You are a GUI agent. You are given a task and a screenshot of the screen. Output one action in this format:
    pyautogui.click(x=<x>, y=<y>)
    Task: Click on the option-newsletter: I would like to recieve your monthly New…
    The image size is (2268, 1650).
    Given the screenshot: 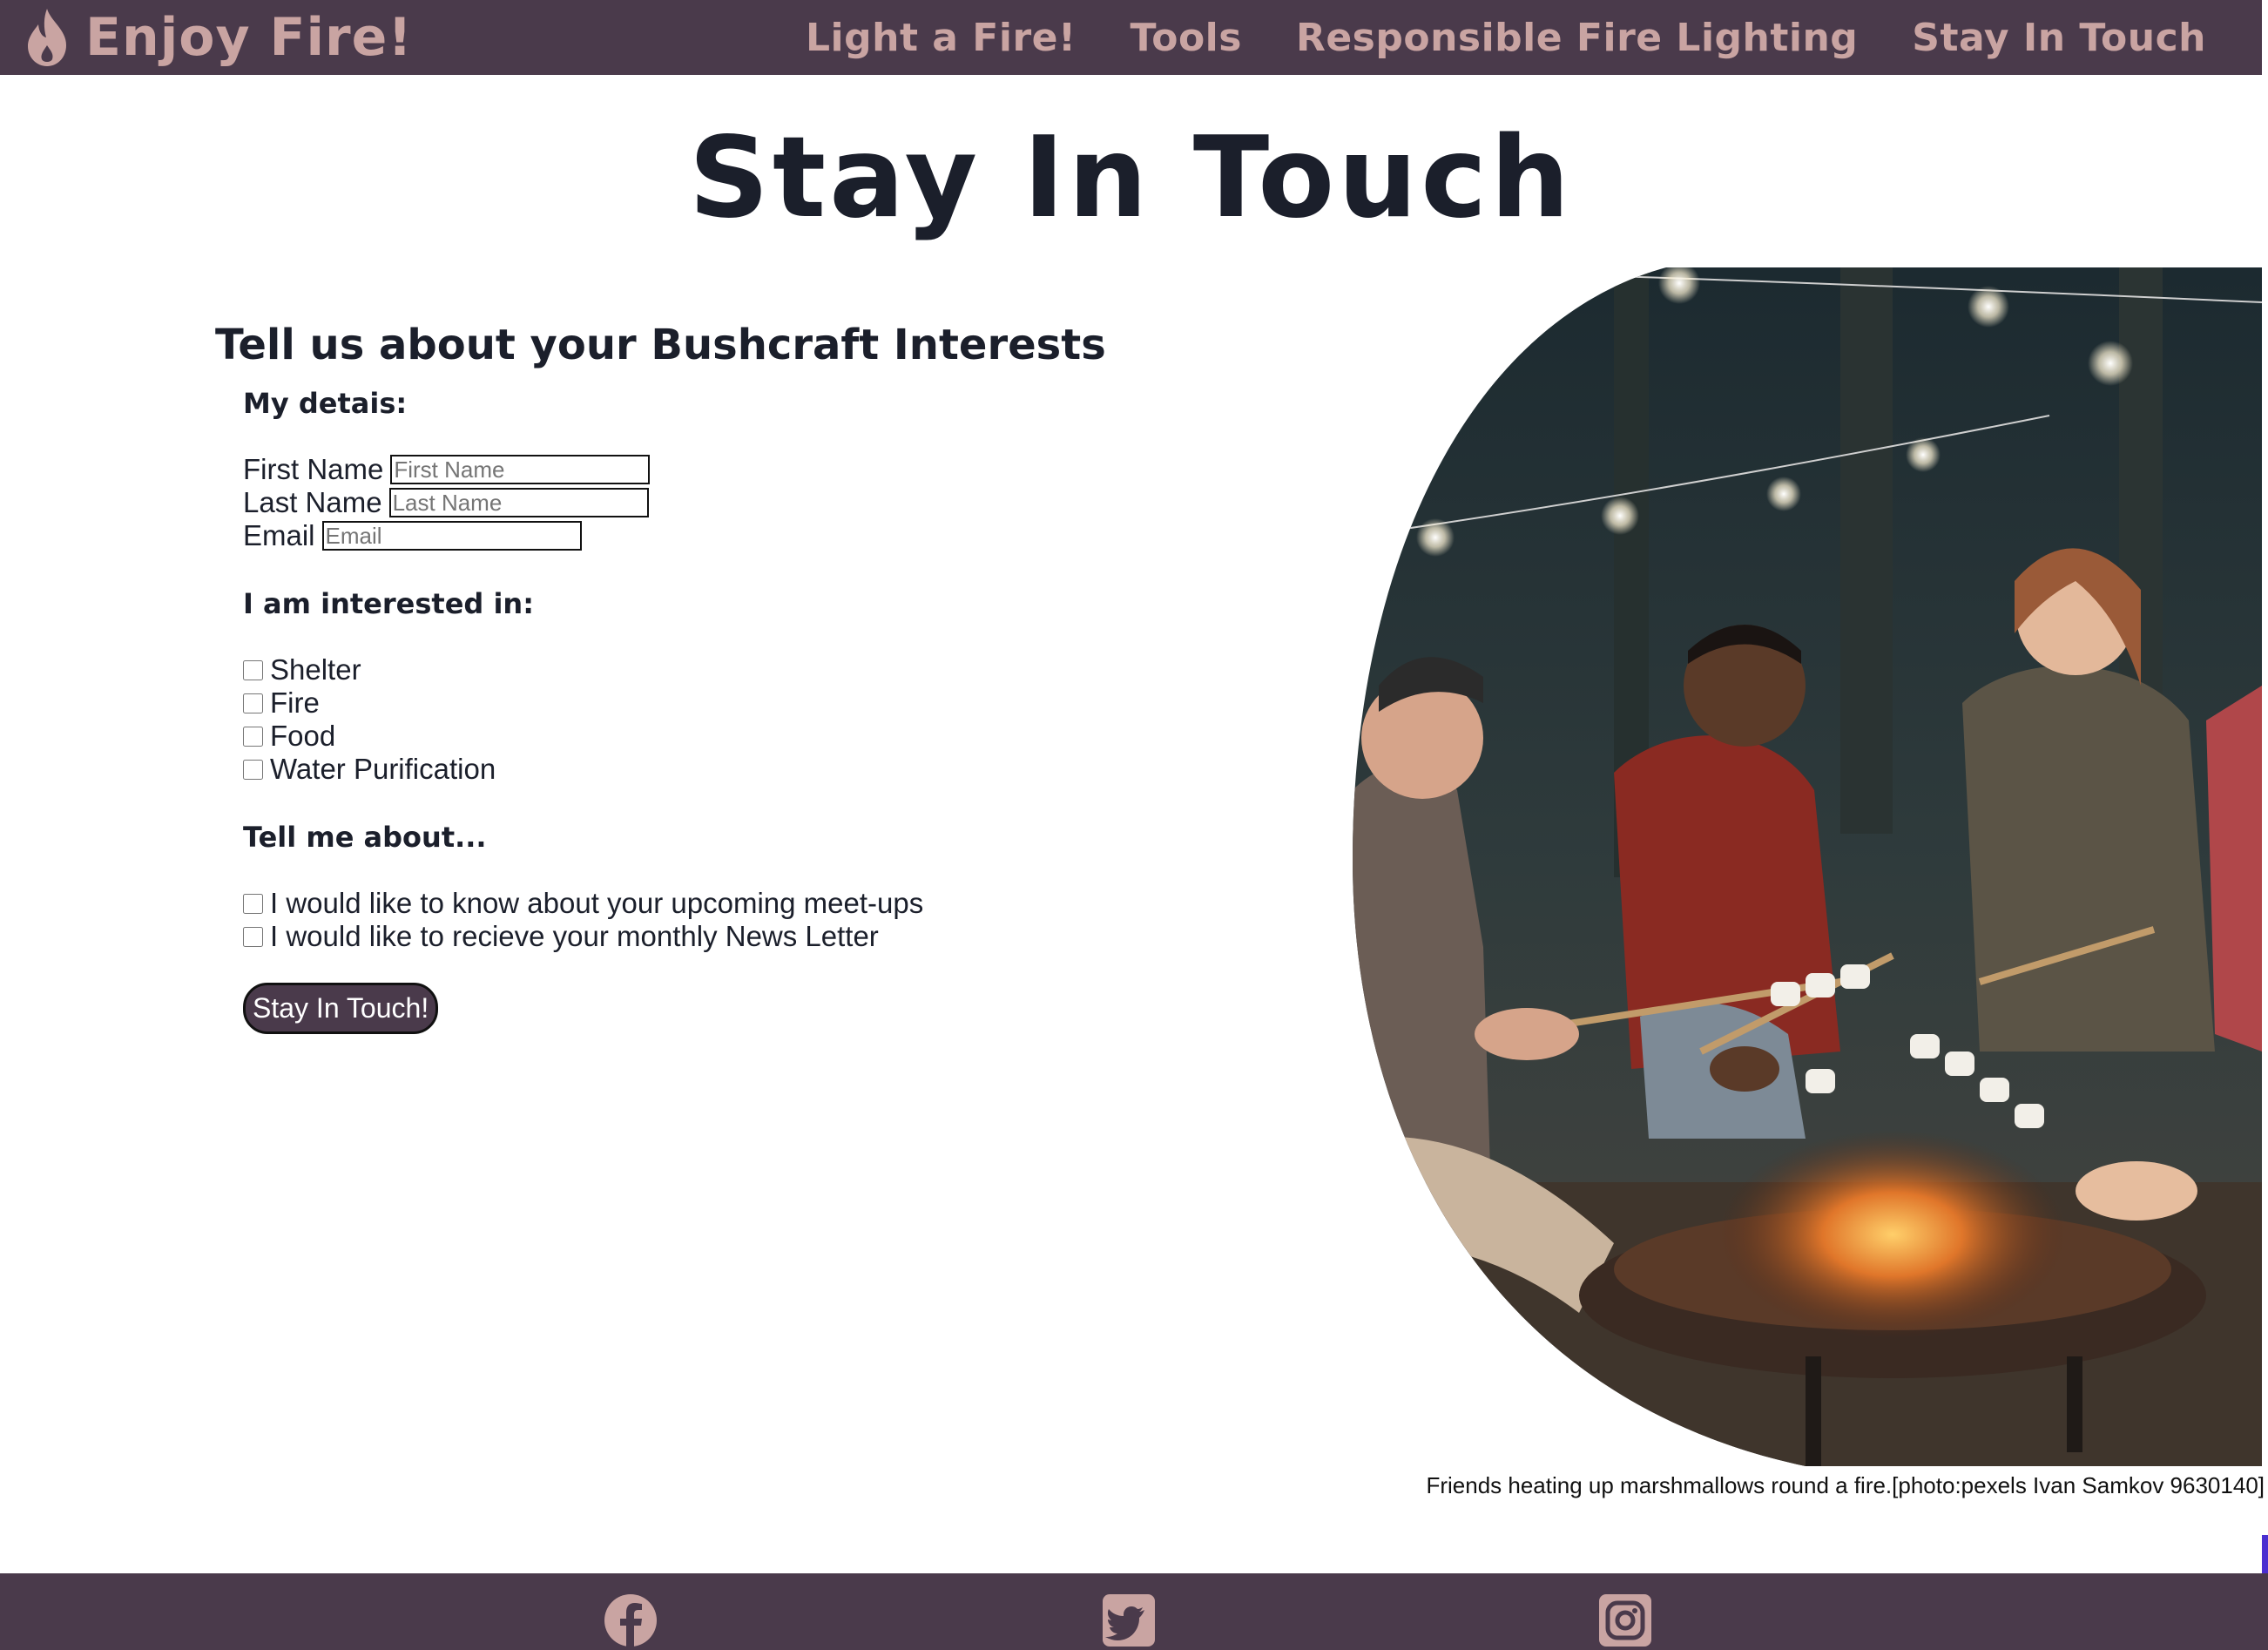 What is the action you would take?
    pyautogui.click(x=751, y=936)
    